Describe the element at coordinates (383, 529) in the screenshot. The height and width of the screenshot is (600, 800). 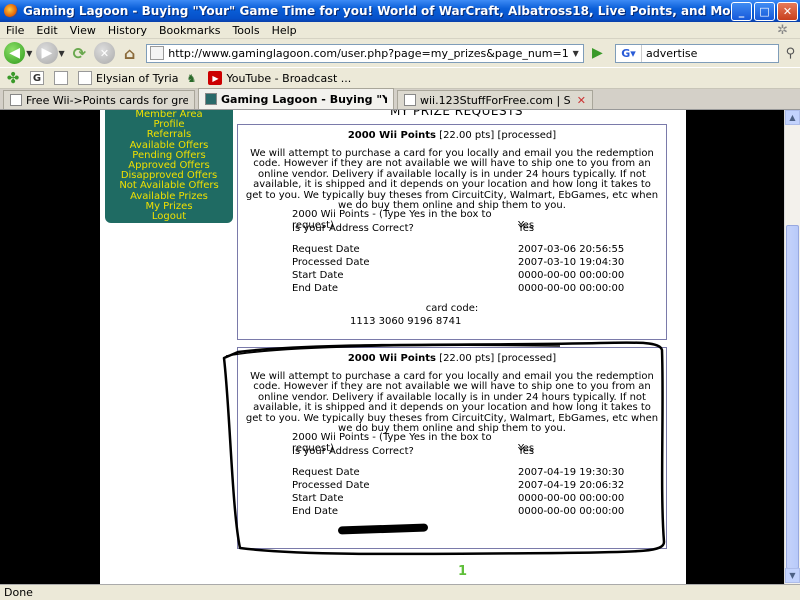
I see `redaction-mark` at that location.